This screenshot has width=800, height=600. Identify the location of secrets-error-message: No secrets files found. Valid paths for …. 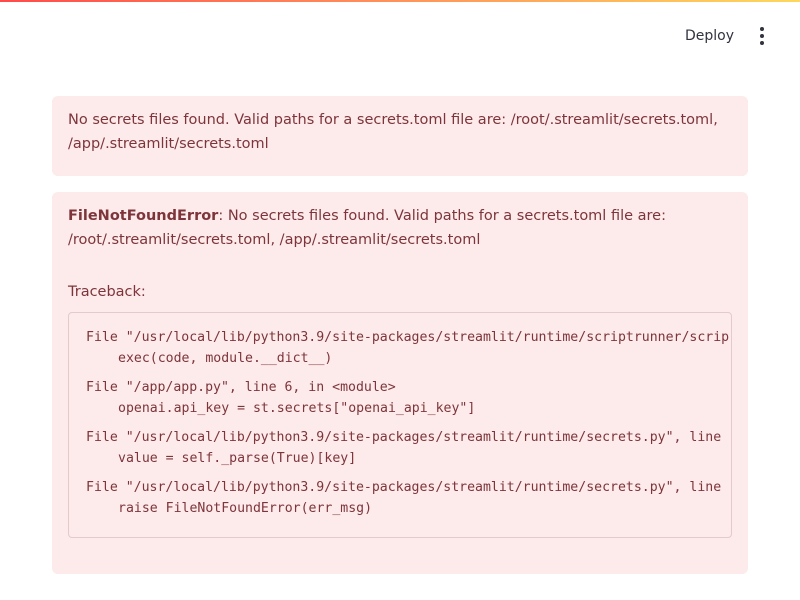
(393, 132).